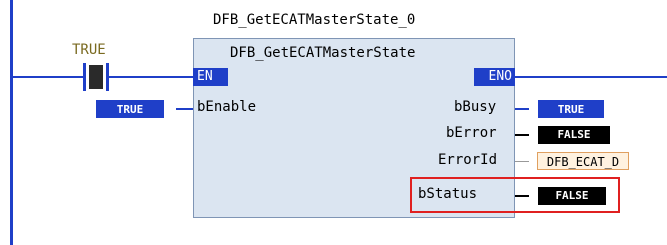 The height and width of the screenshot is (245, 667). I want to click on fb-type-name: DFB_GetECATMasterState, so click(323, 53).